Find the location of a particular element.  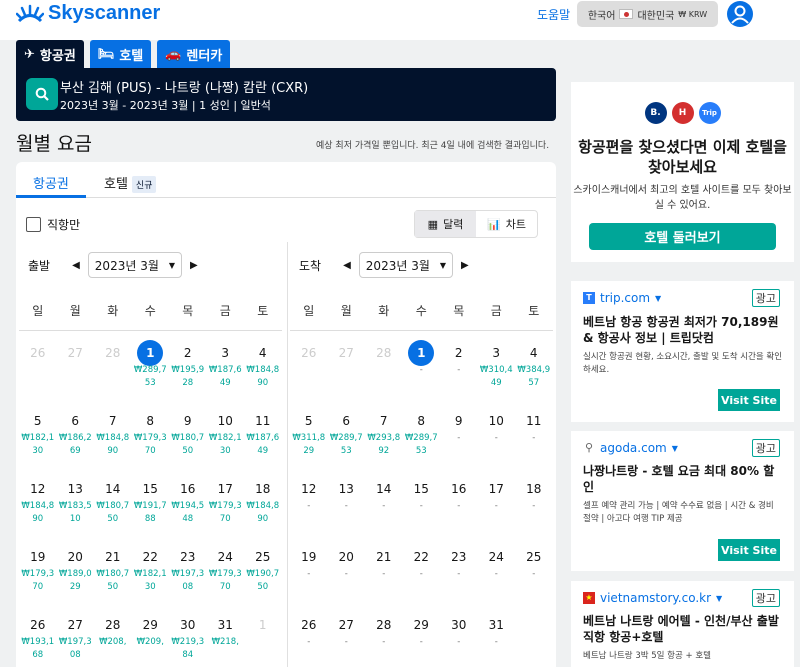

calendar-day: 18 - is located at coordinates (534, 495).